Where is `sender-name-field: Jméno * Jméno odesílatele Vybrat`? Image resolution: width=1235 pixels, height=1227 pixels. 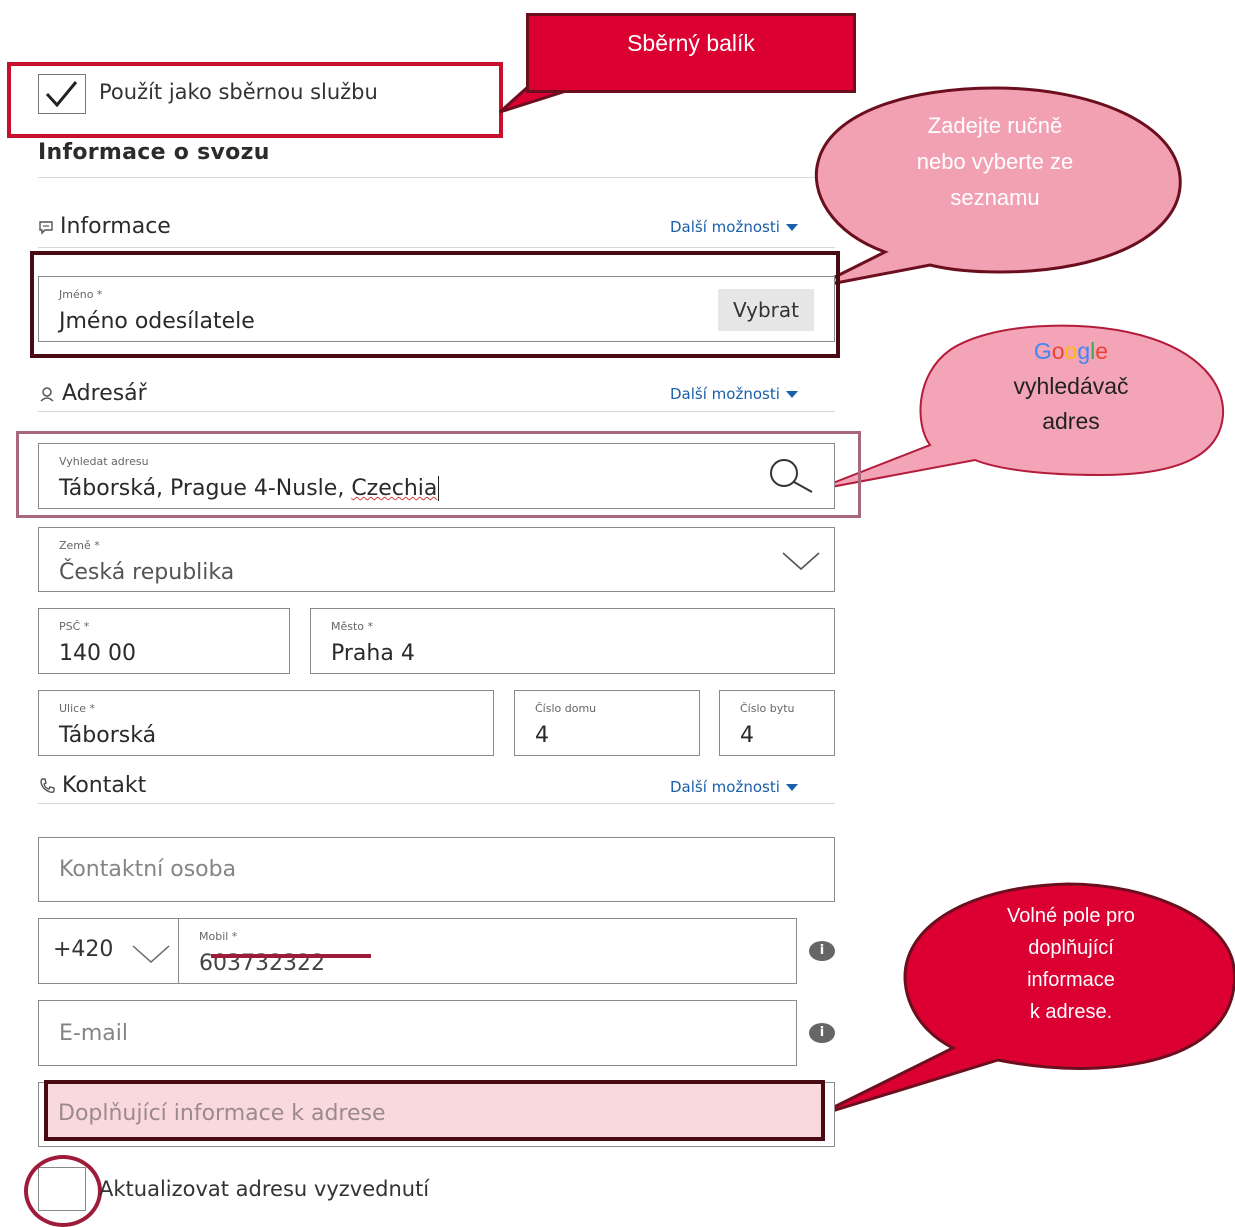
sender-name-field: Jméno * Jméno odesílatele Vybrat is located at coordinates (436, 309).